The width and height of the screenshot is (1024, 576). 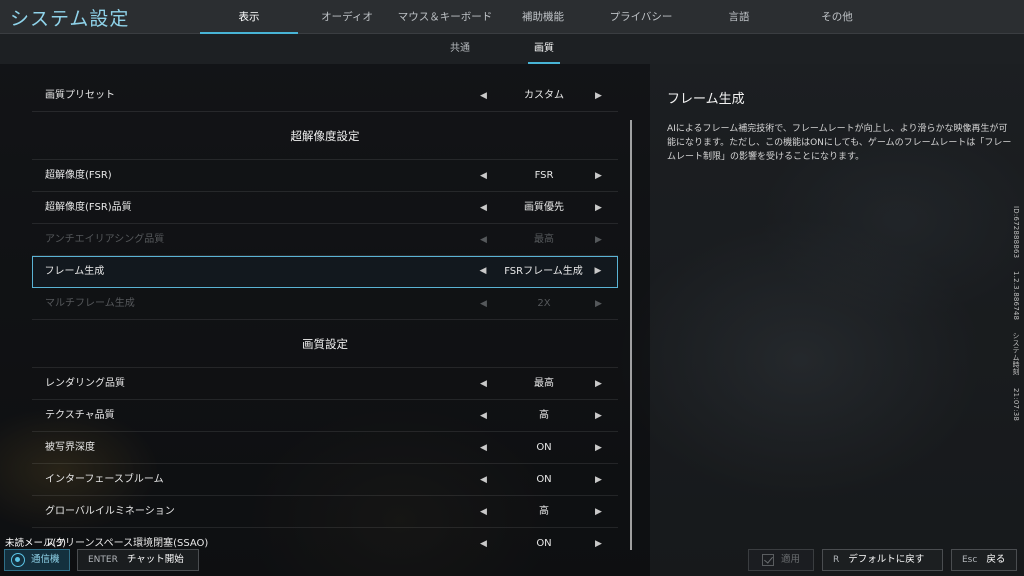 I want to click on setting-row-multi-frame: マルチフレーム生成 ◀ 2X ▶, so click(x=325, y=304).